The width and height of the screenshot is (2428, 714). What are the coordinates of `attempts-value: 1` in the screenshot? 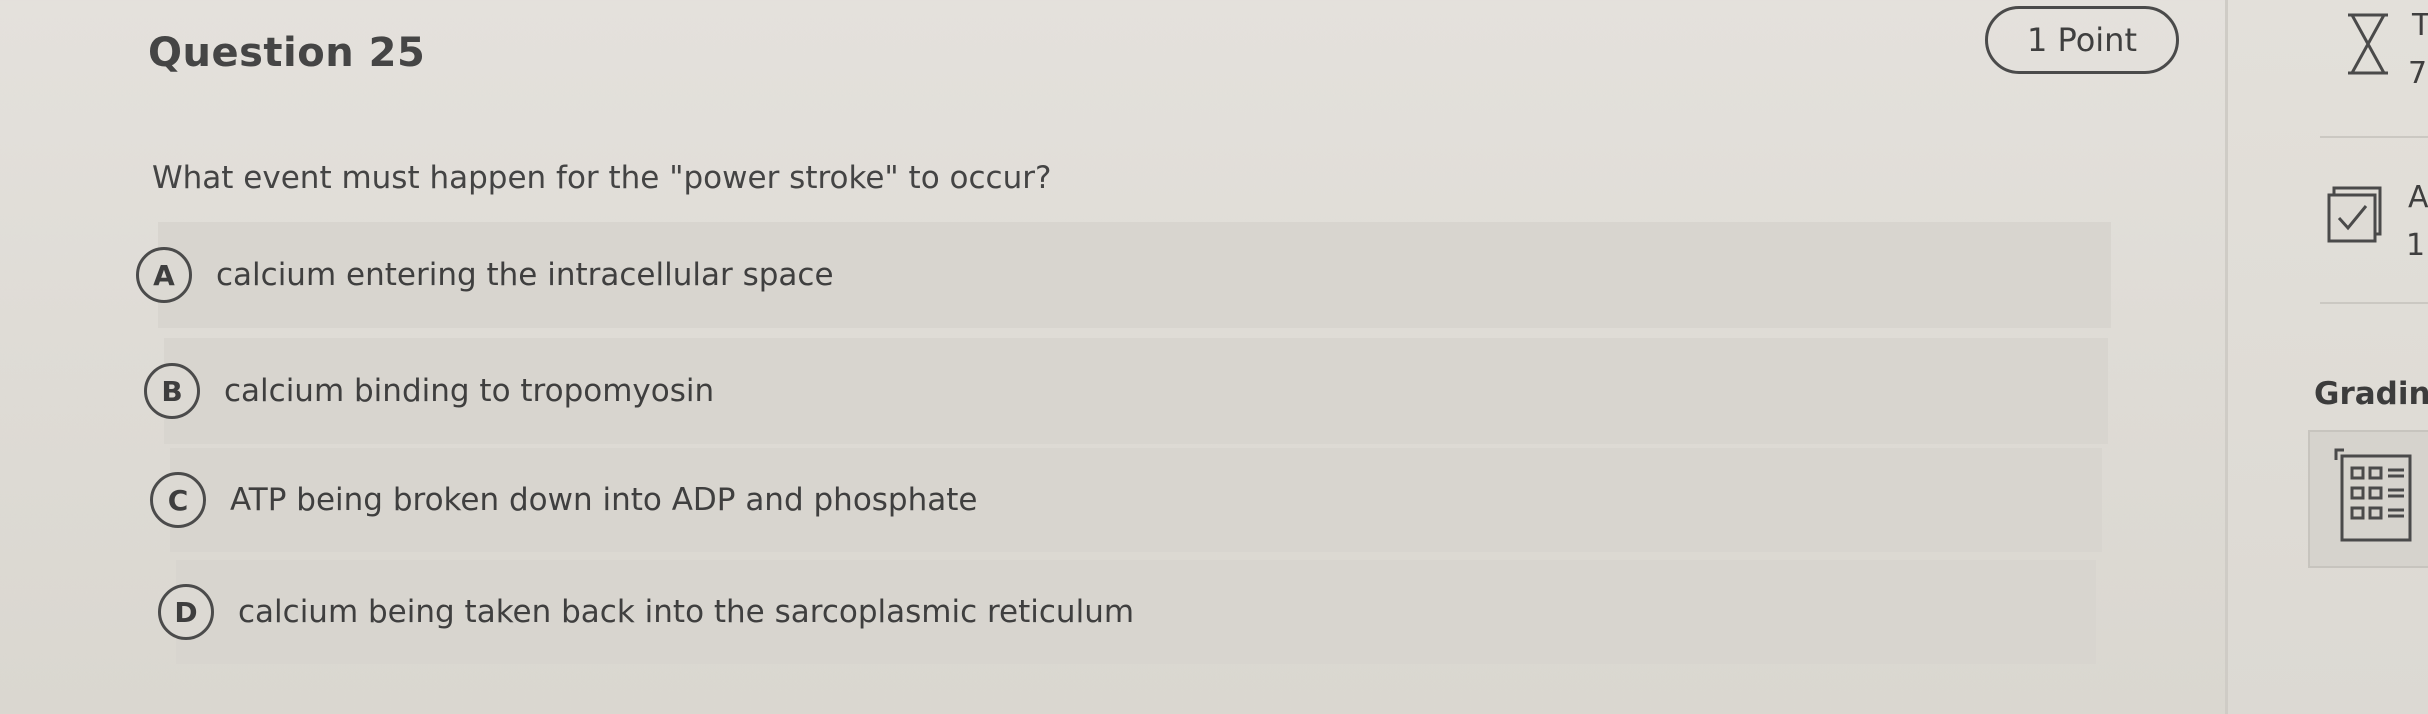 It's located at (2416, 245).